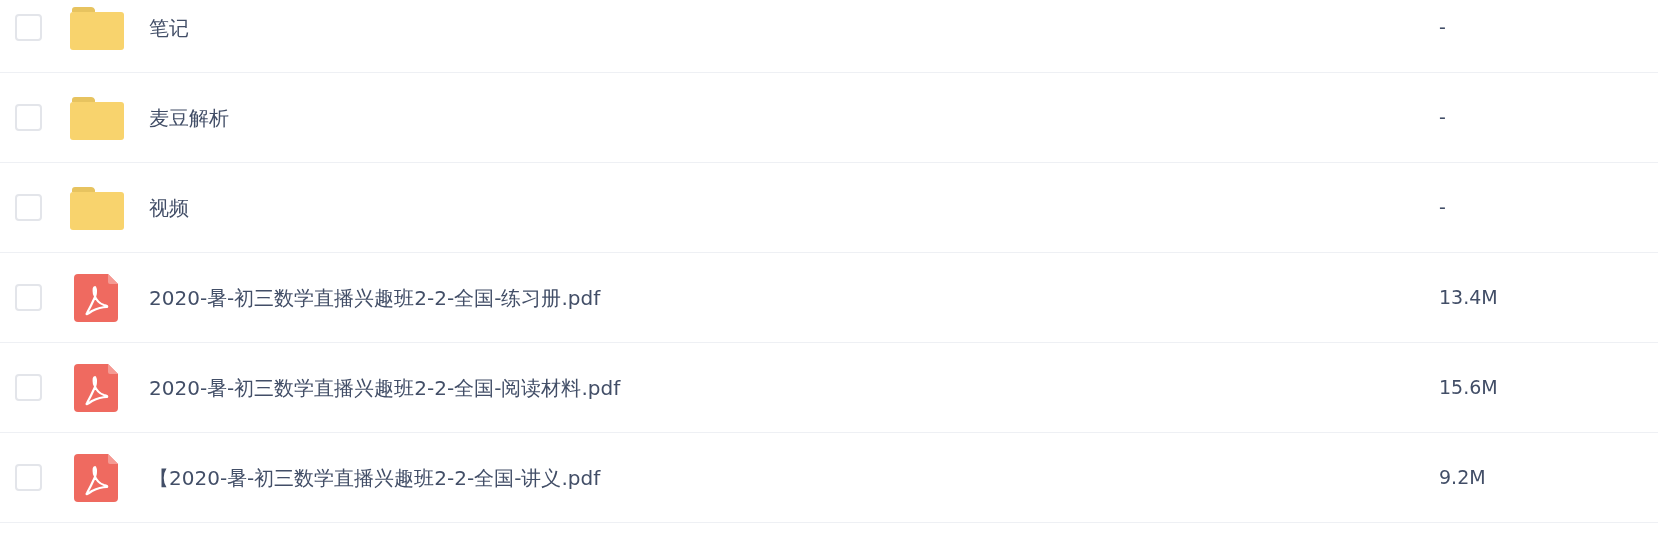 The width and height of the screenshot is (1658, 546). What do you see at coordinates (794, 297) in the screenshot?
I see `file-name: 2020-暑-初三数学直播兴趣班2-2-全国-练习册.pdf` at bounding box center [794, 297].